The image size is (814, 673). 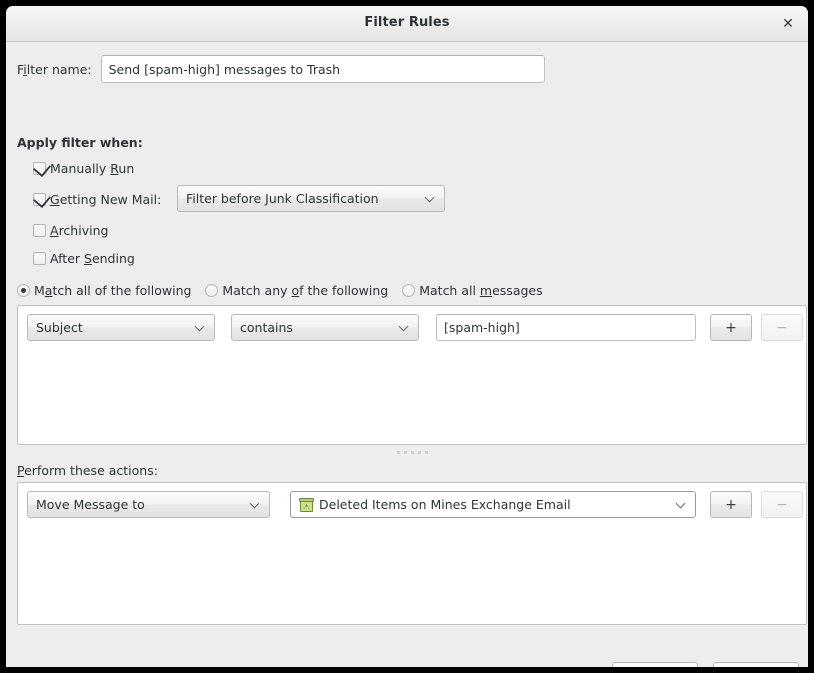 I want to click on checkbox-row-getting-new-mail: Getting New Mail:, so click(x=97, y=199).